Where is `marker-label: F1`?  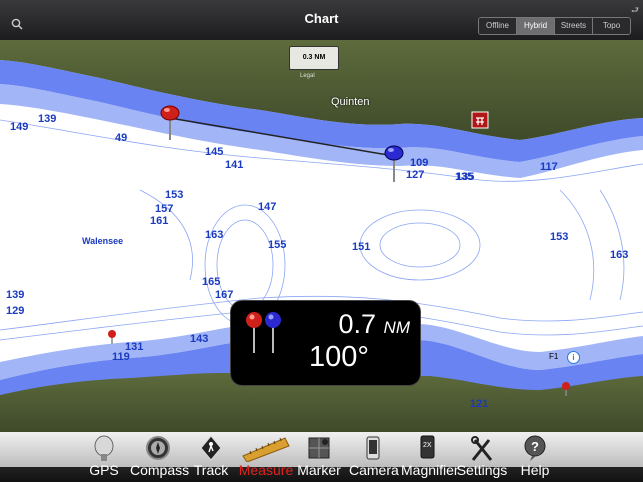 marker-label: F1 is located at coordinates (554, 356).